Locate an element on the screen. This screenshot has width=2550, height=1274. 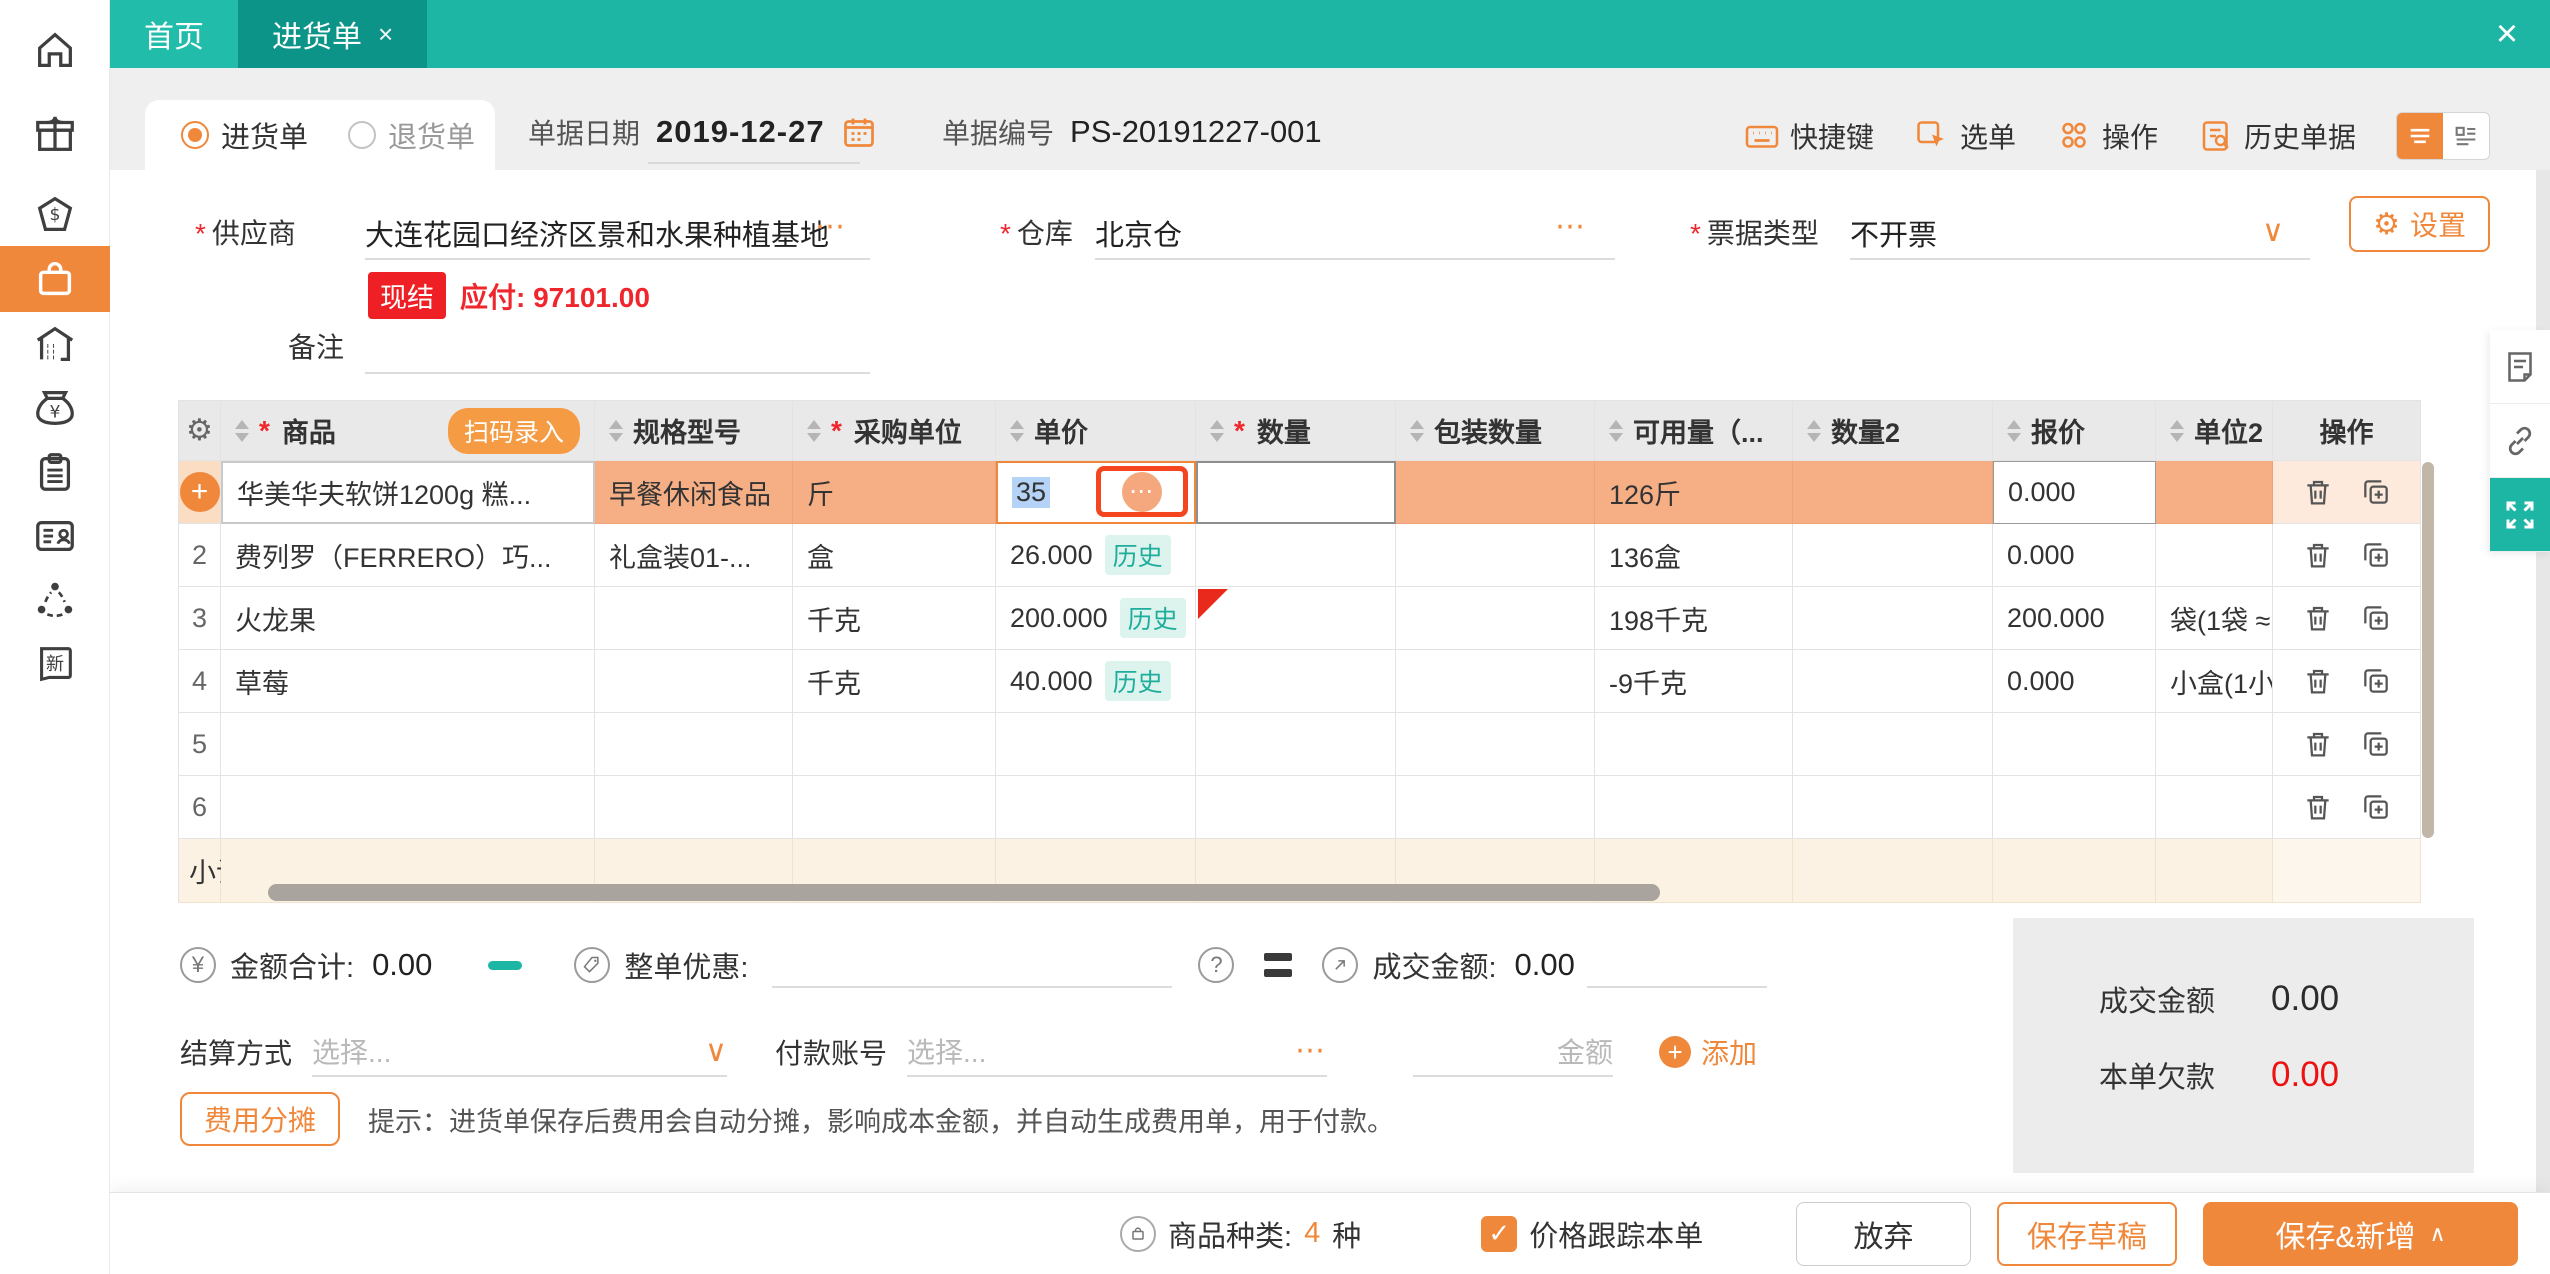
fee-share-button: 费用分摊 is located at coordinates (260, 1119).